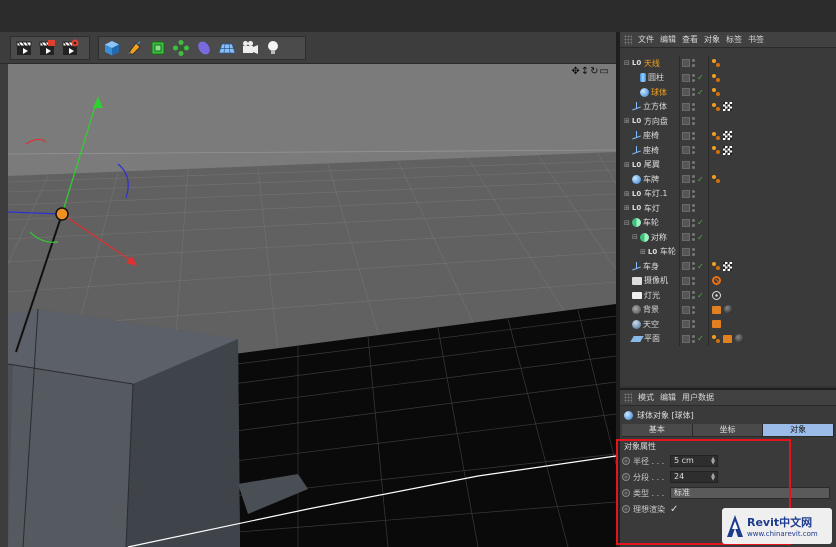 The height and width of the screenshot is (547, 836). I want to click on object-row: 天空, so click(728, 324).